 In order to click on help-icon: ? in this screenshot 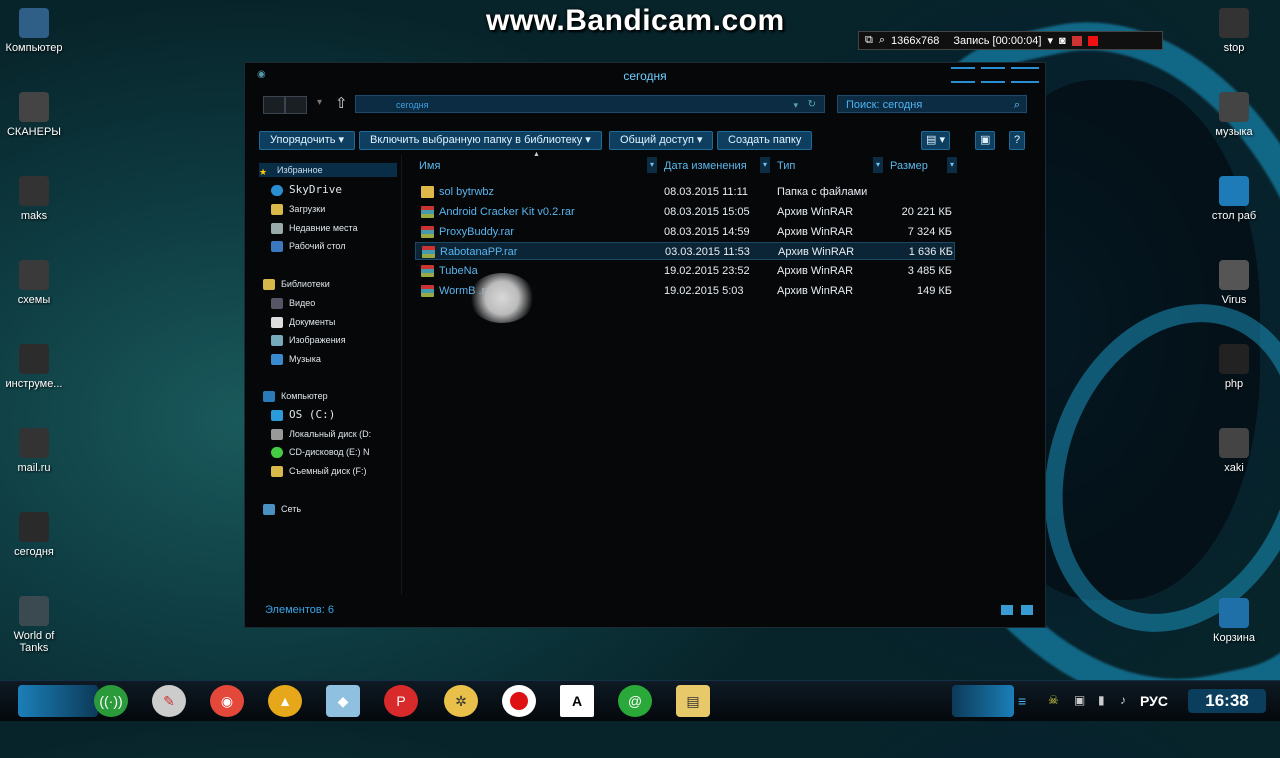, I will do `click(1017, 140)`.